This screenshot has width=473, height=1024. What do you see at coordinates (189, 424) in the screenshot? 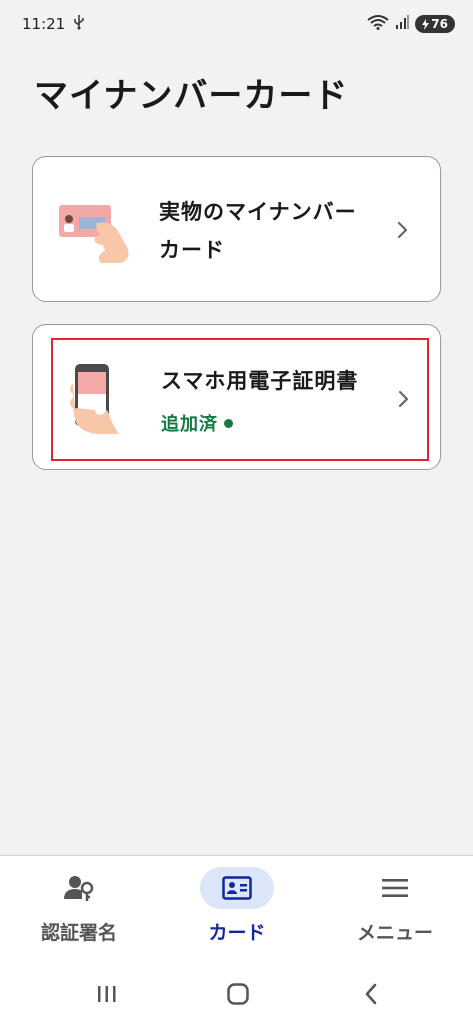
I see `status-added-text: 追加済` at bounding box center [189, 424].